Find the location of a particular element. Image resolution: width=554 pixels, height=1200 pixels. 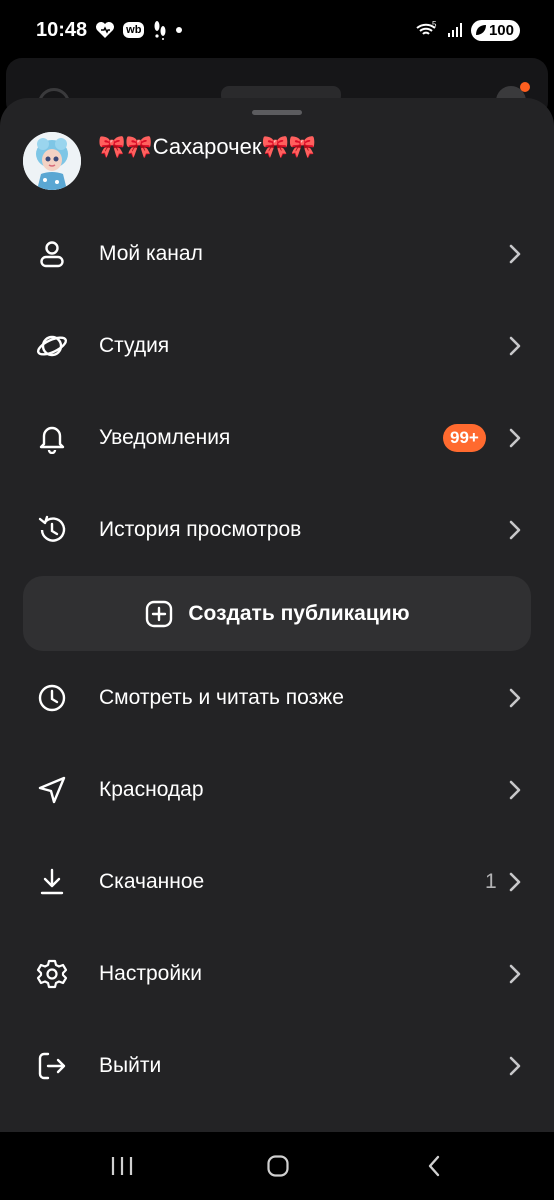

bell-icon is located at coordinates (52, 438).